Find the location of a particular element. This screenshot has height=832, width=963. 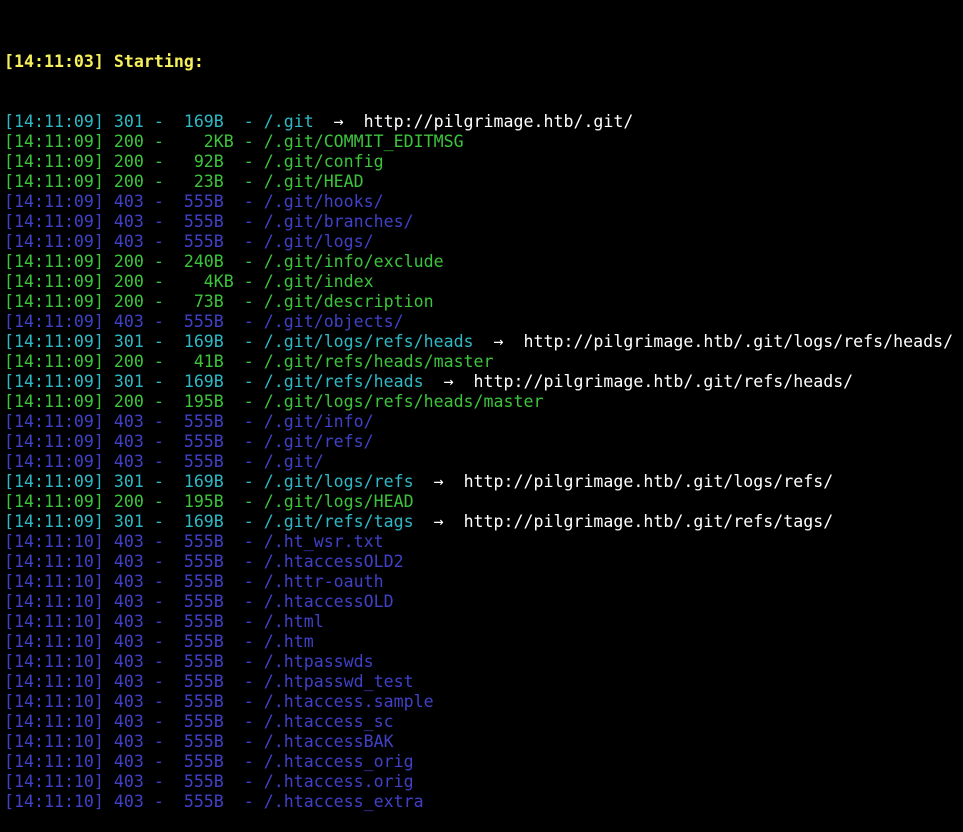

scan-result-line: [14:11:09] 200 - 4KB - /.git/index is located at coordinates (483, 282).